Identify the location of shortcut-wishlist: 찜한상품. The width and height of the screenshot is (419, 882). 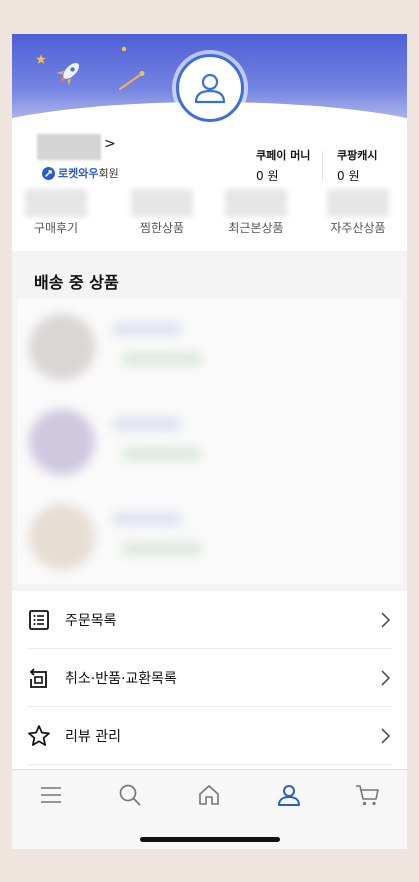
(162, 212).